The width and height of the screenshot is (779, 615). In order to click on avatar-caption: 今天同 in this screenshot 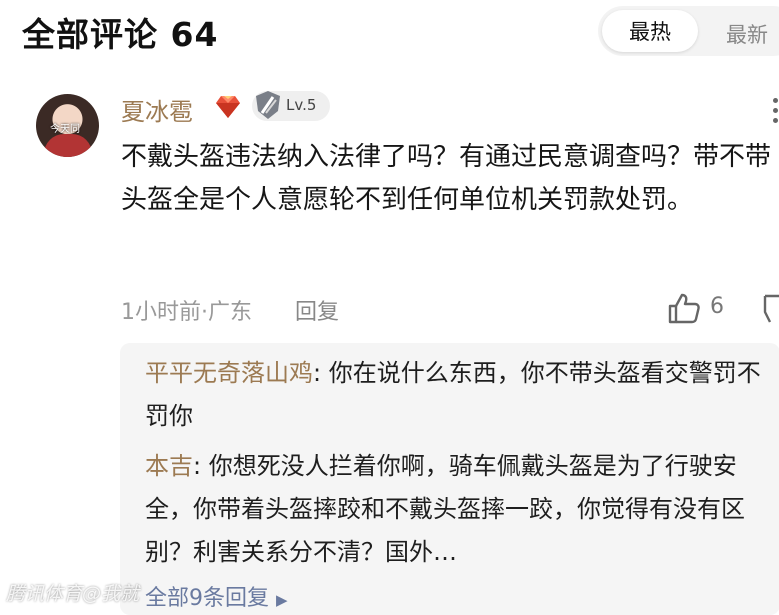, I will do `click(65, 129)`.